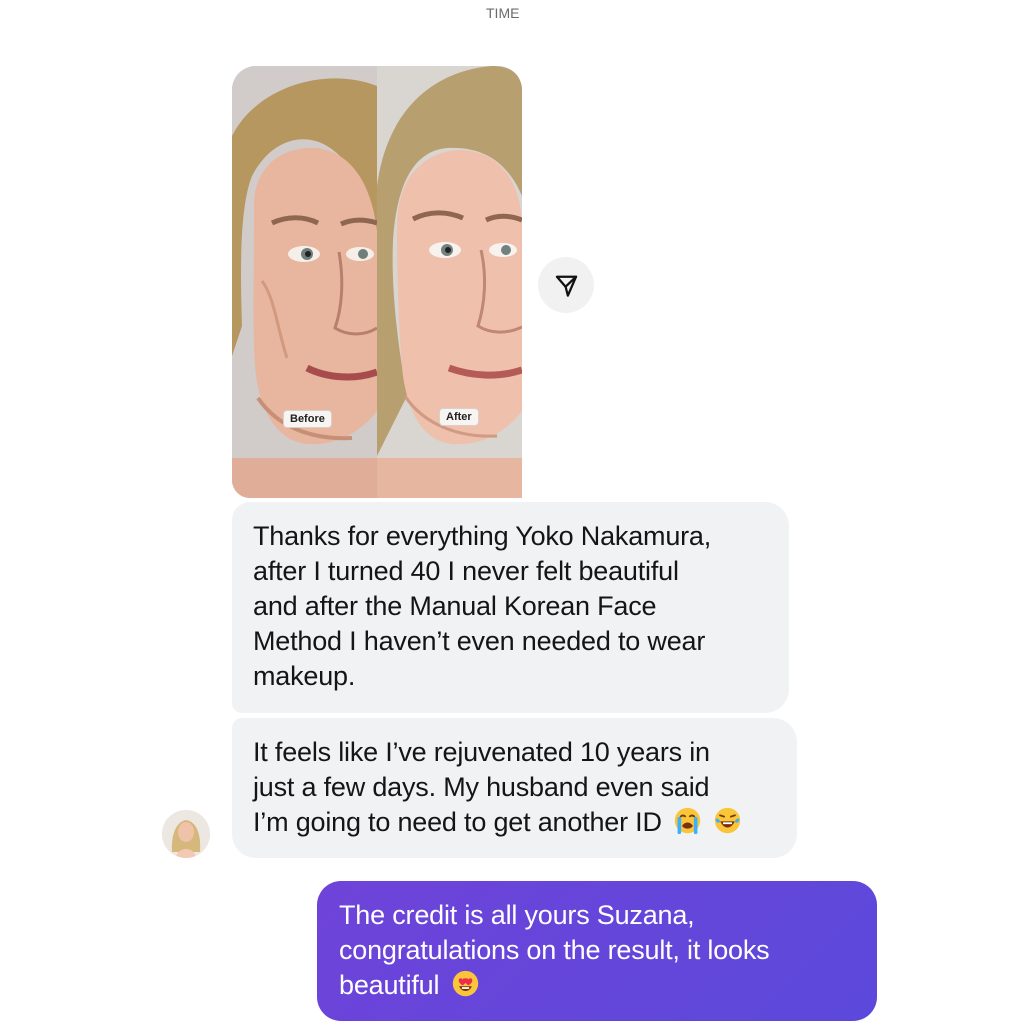  Describe the element at coordinates (459, 417) in the screenshot. I see `after-label: After` at that location.